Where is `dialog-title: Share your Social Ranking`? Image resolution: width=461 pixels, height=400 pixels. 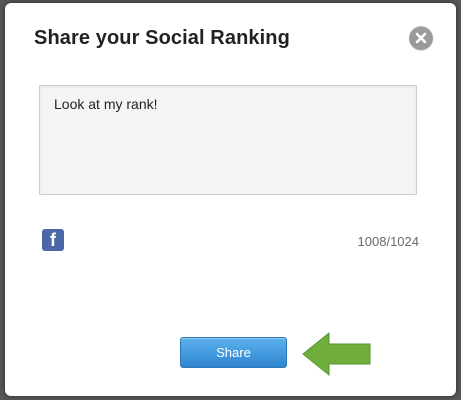 dialog-title: Share your Social Ranking is located at coordinates (162, 38).